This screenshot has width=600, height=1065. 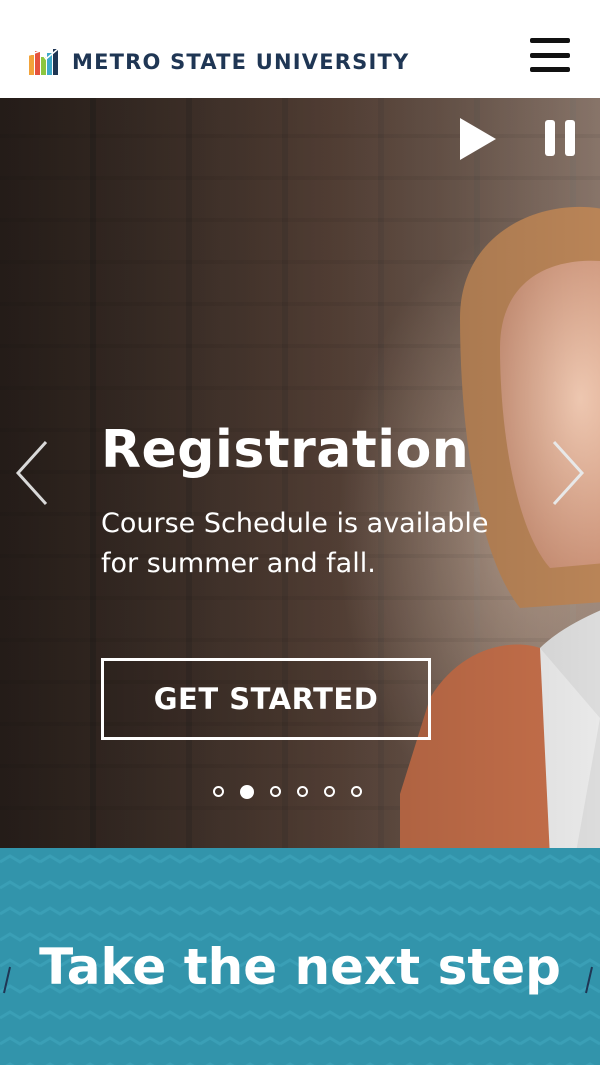 What do you see at coordinates (568, 473) in the screenshot?
I see `chevron-right-icon` at bounding box center [568, 473].